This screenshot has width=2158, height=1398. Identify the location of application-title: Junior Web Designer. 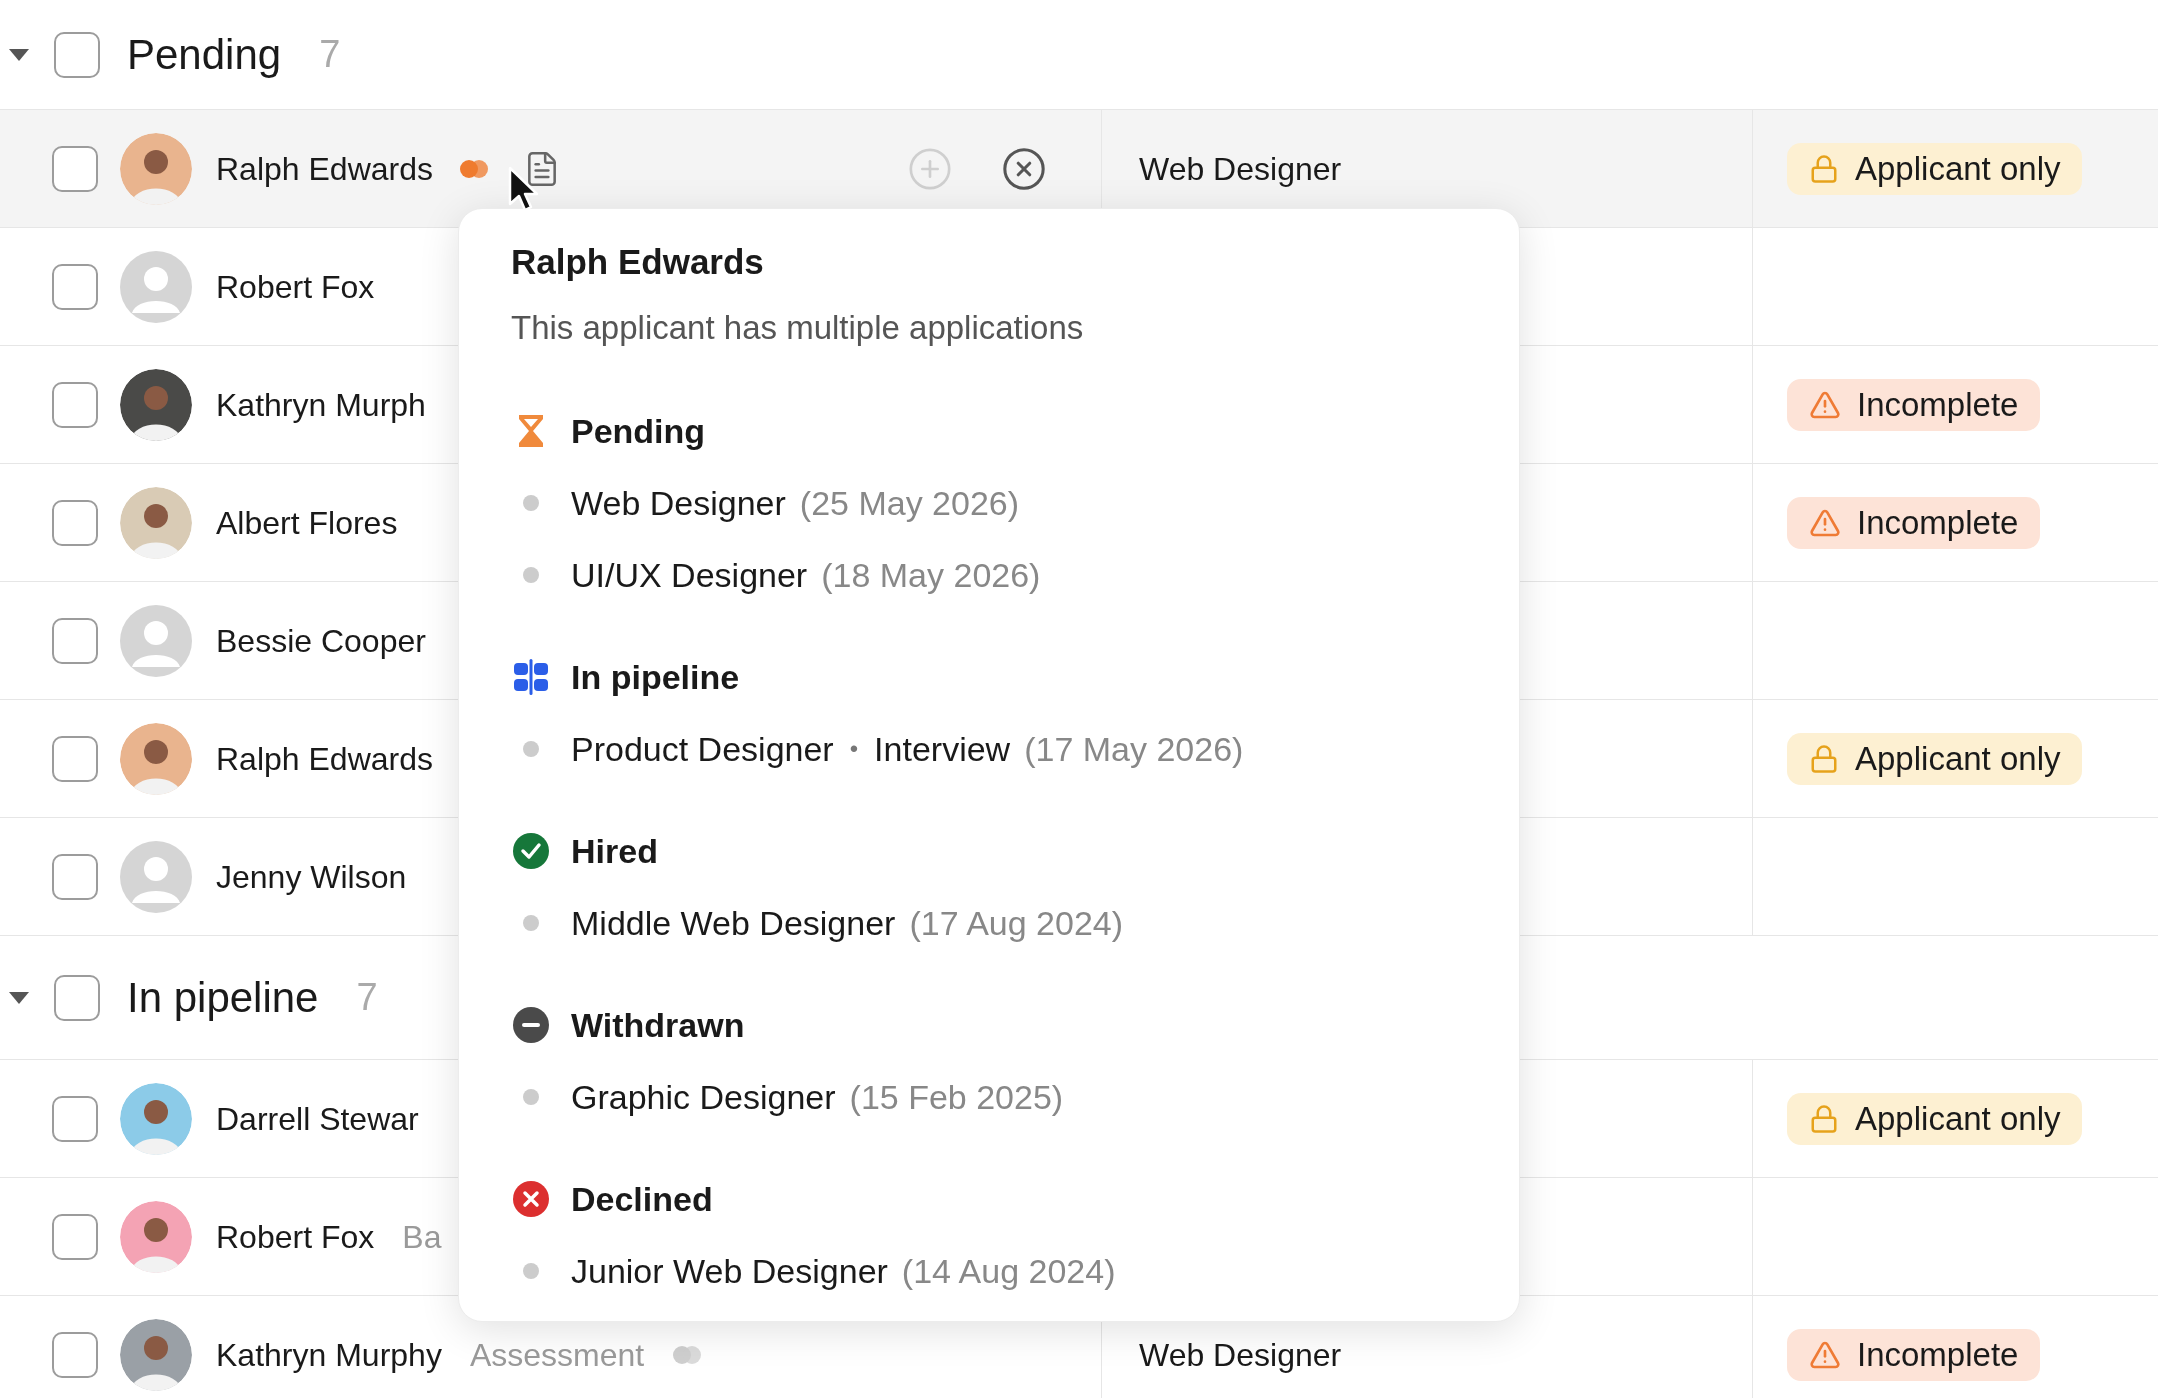
(729, 1271).